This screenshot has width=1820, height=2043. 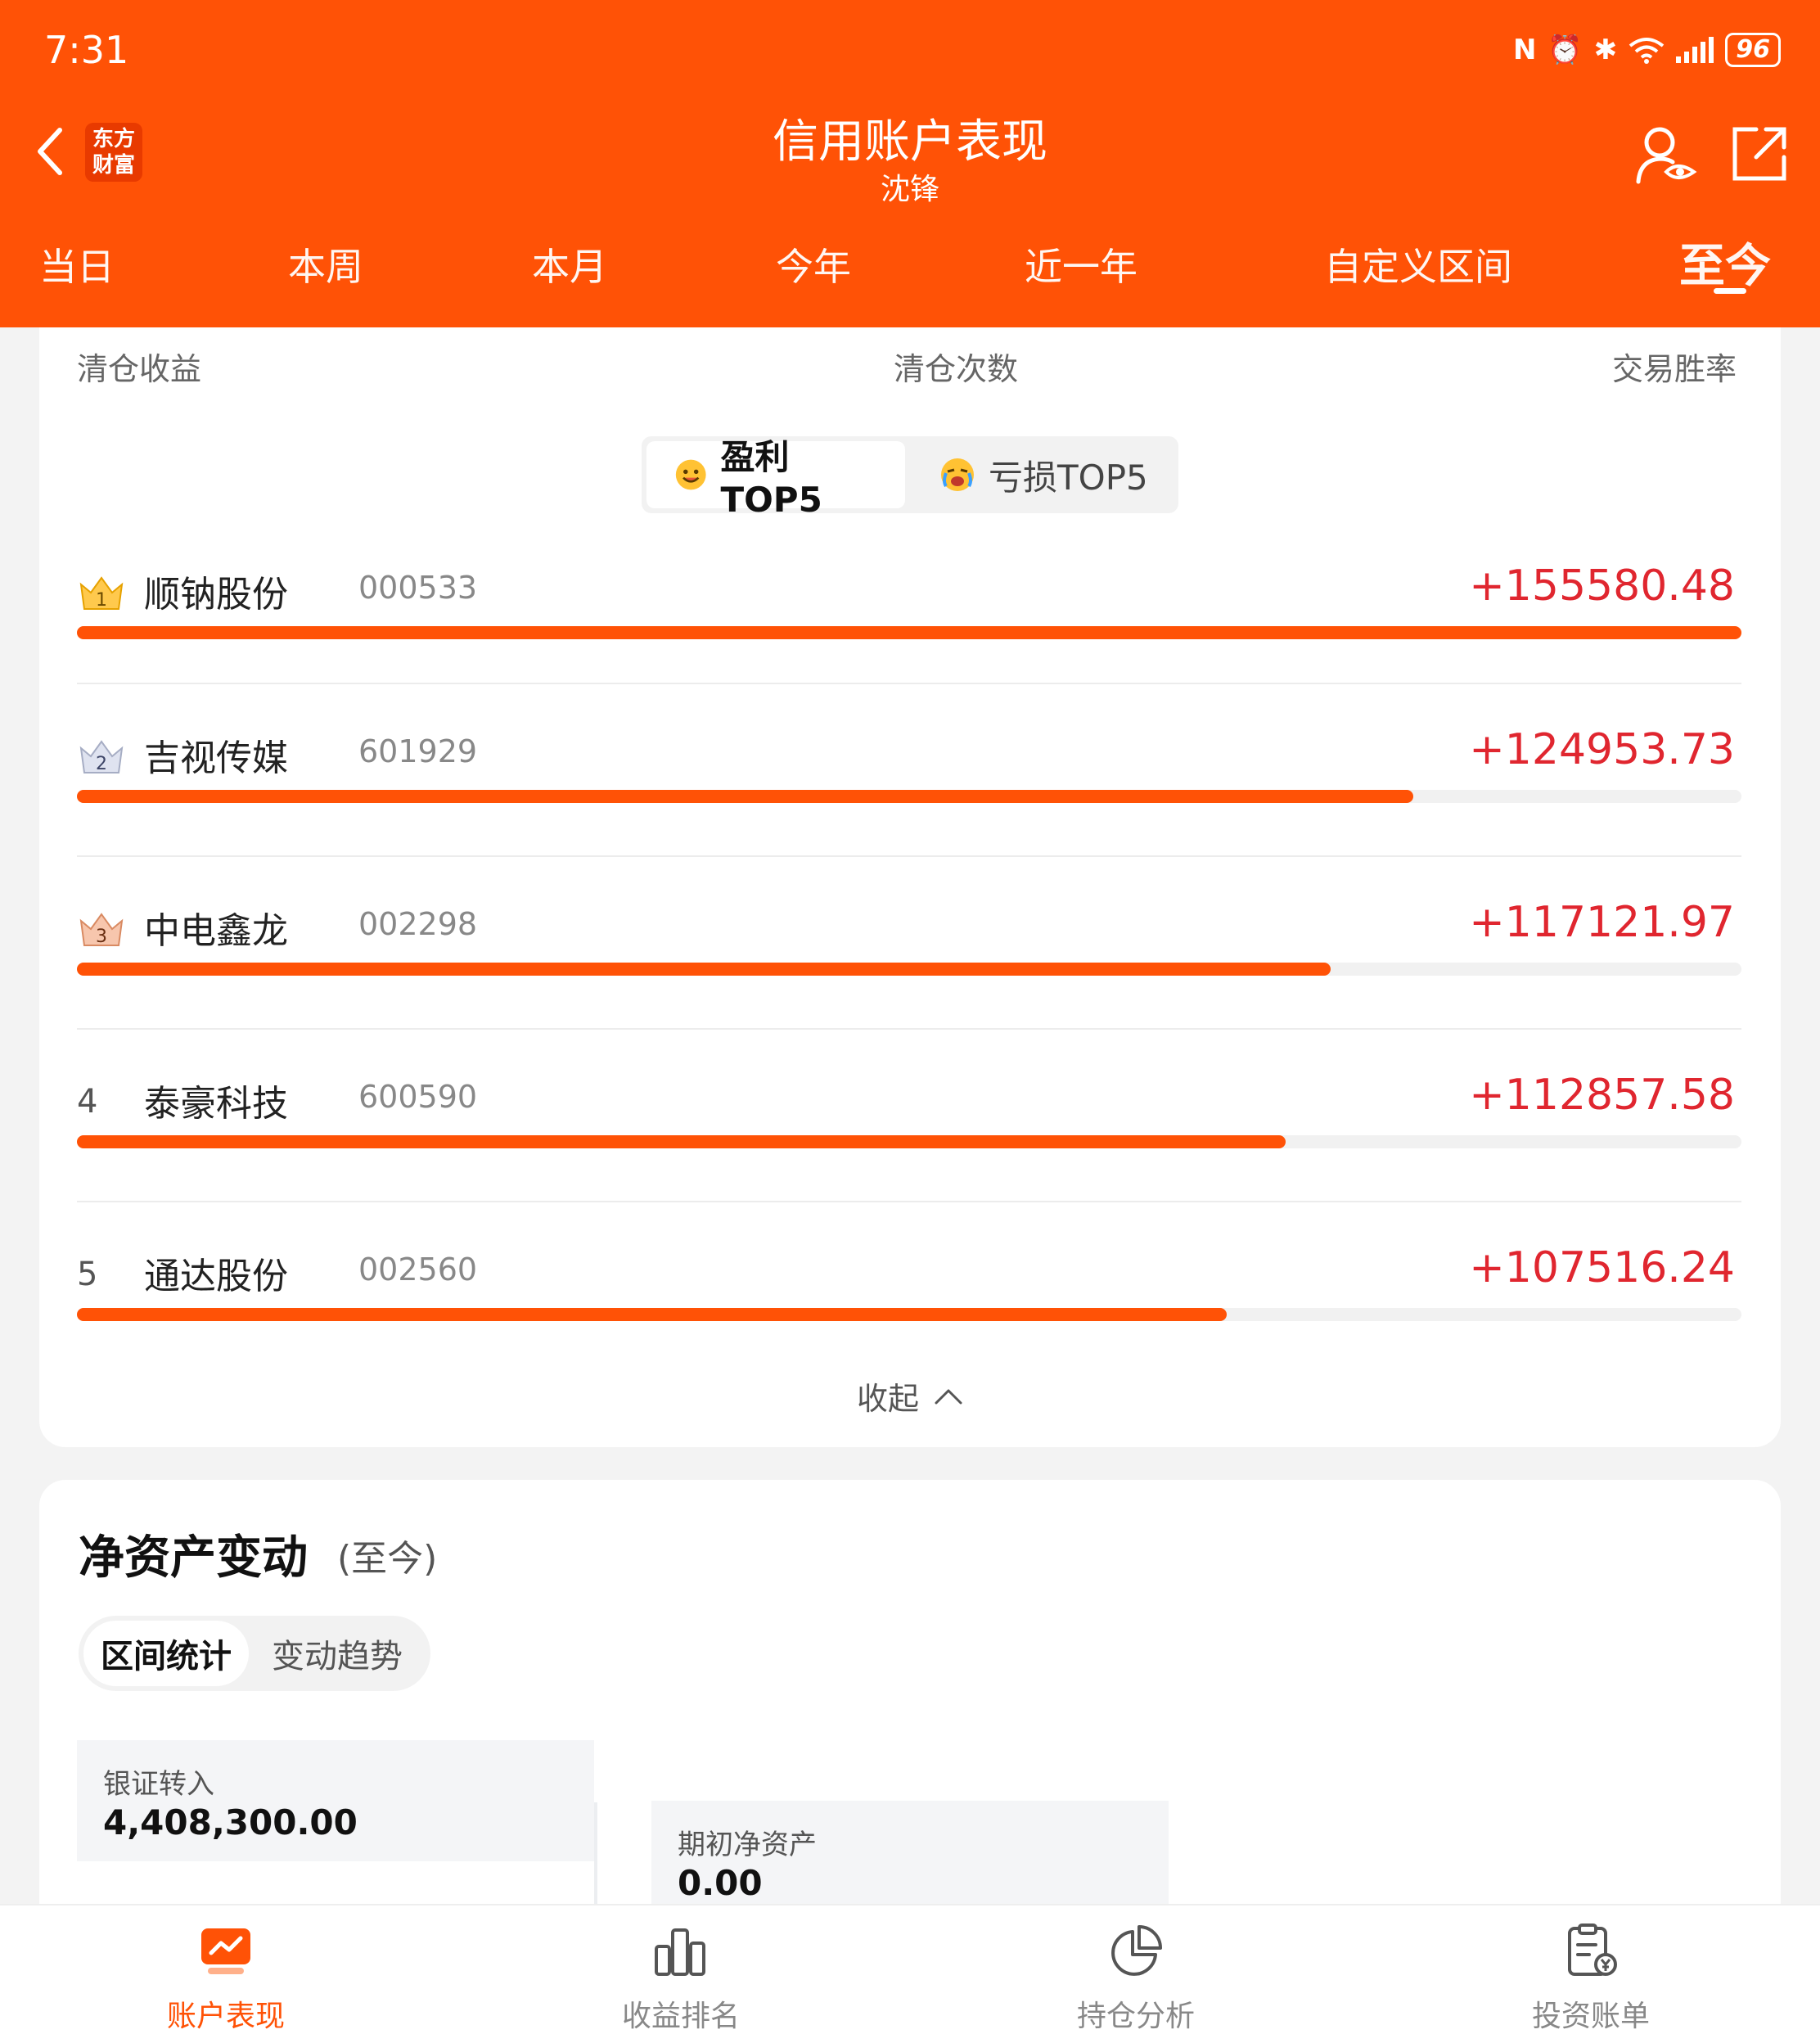 What do you see at coordinates (88, 1102) in the screenshot?
I see `rank-number: 4` at bounding box center [88, 1102].